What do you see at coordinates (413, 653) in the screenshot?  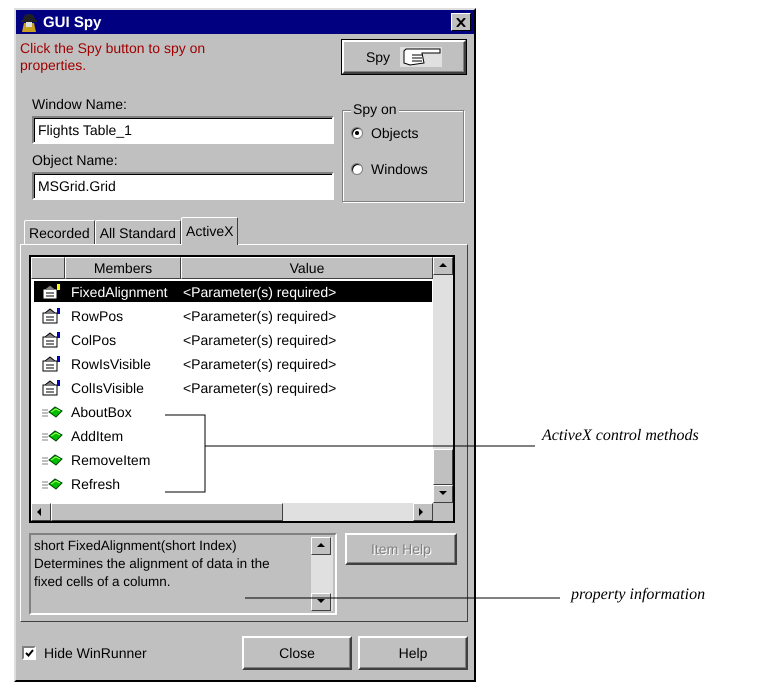 I see `dialog-button: Help` at bounding box center [413, 653].